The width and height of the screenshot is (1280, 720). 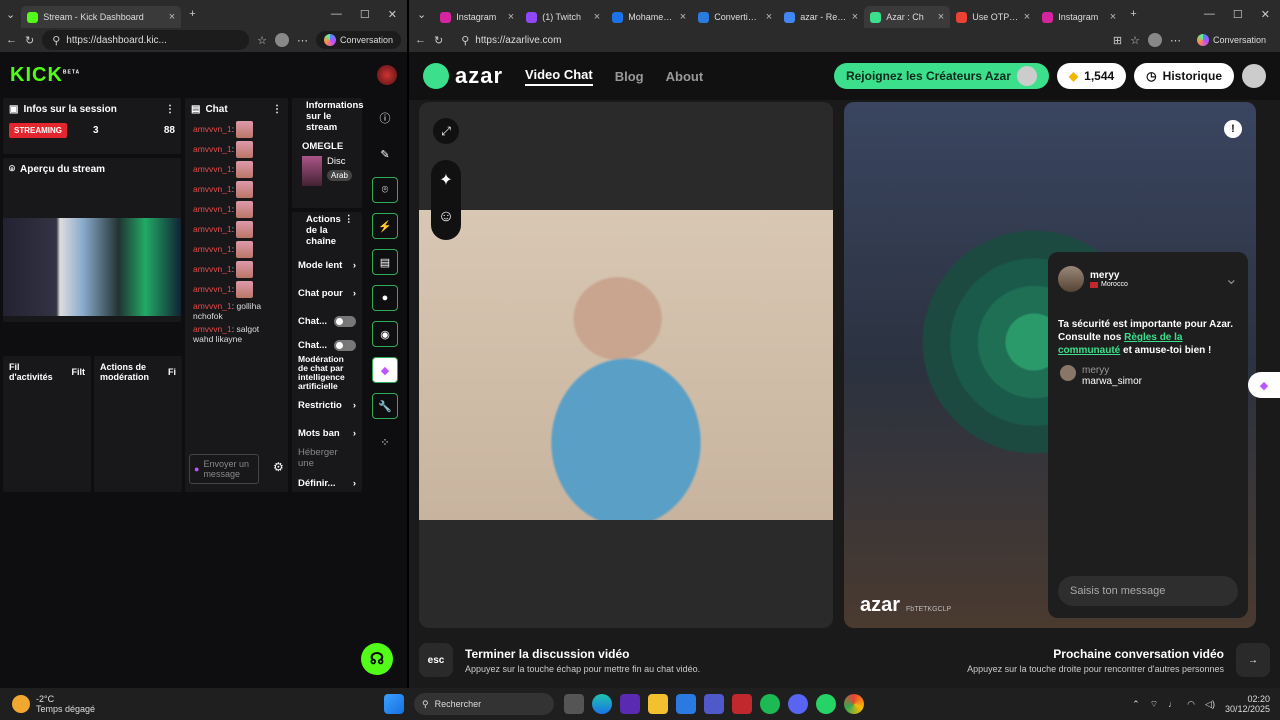 What do you see at coordinates (327, 293) in the screenshot?
I see `action-chat-for: Chat pour ›` at bounding box center [327, 293].